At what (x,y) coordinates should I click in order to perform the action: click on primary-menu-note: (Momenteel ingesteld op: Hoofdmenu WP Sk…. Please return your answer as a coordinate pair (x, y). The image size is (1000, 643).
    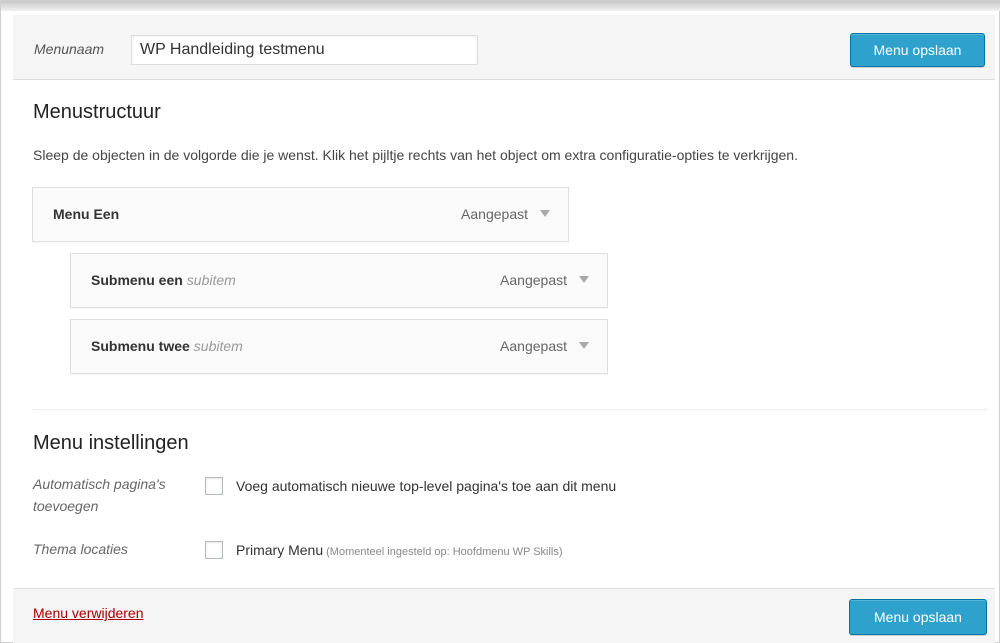
    Looking at the image, I should click on (444, 552).